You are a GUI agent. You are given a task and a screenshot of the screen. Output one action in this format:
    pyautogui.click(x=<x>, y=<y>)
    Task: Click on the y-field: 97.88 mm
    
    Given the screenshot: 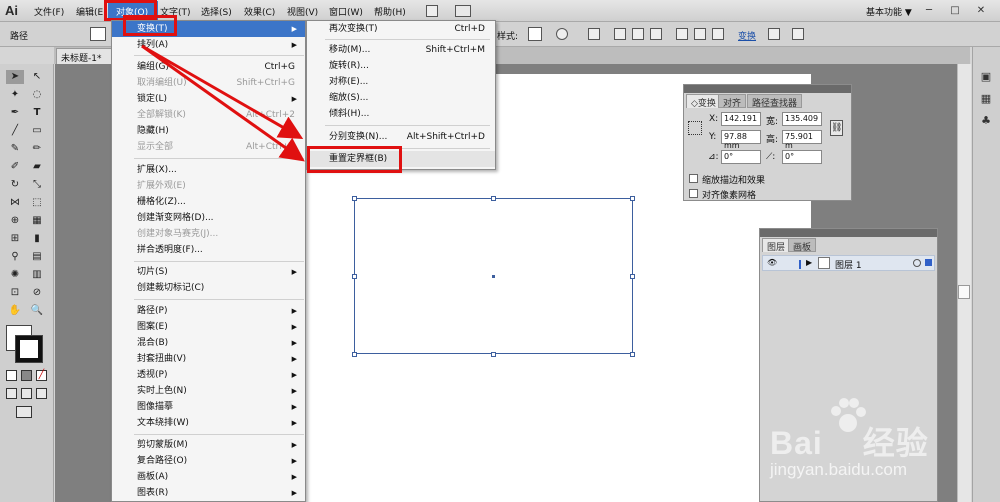 What is the action you would take?
    pyautogui.click(x=741, y=140)
    